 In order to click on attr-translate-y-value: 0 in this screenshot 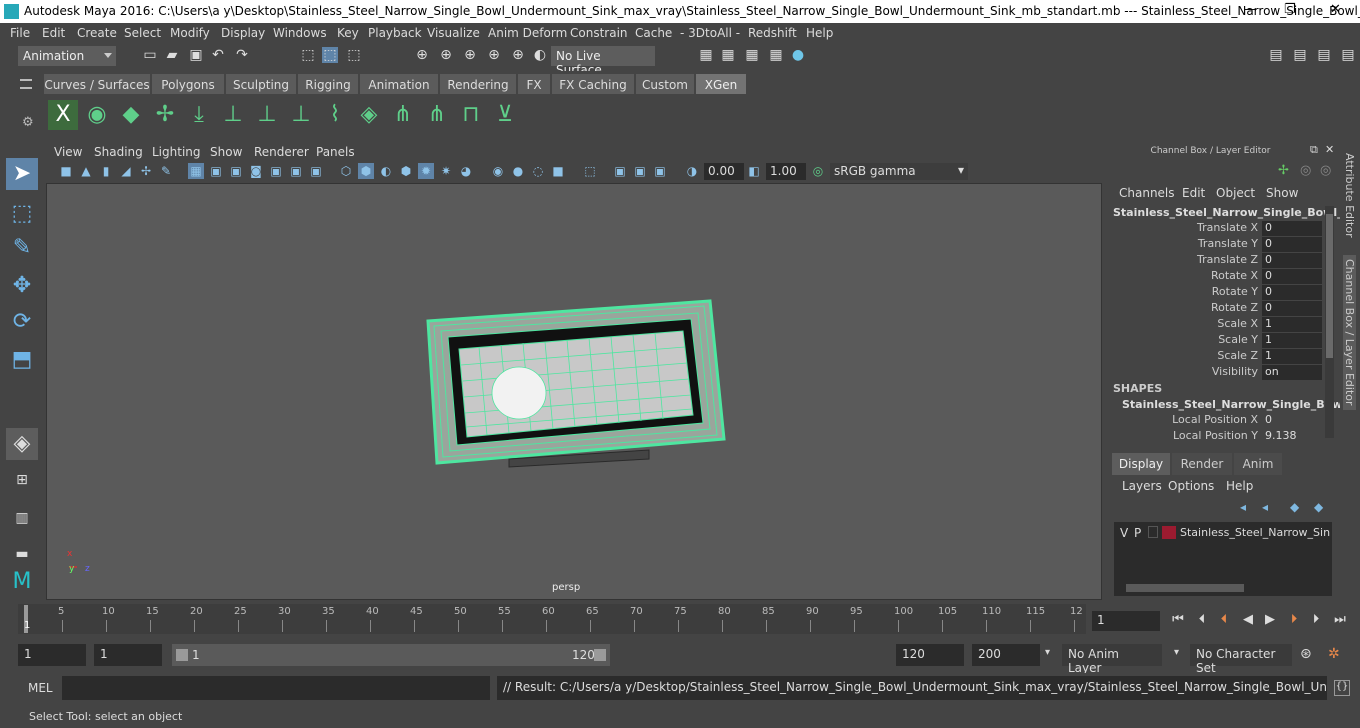, I will do `click(1292, 244)`.